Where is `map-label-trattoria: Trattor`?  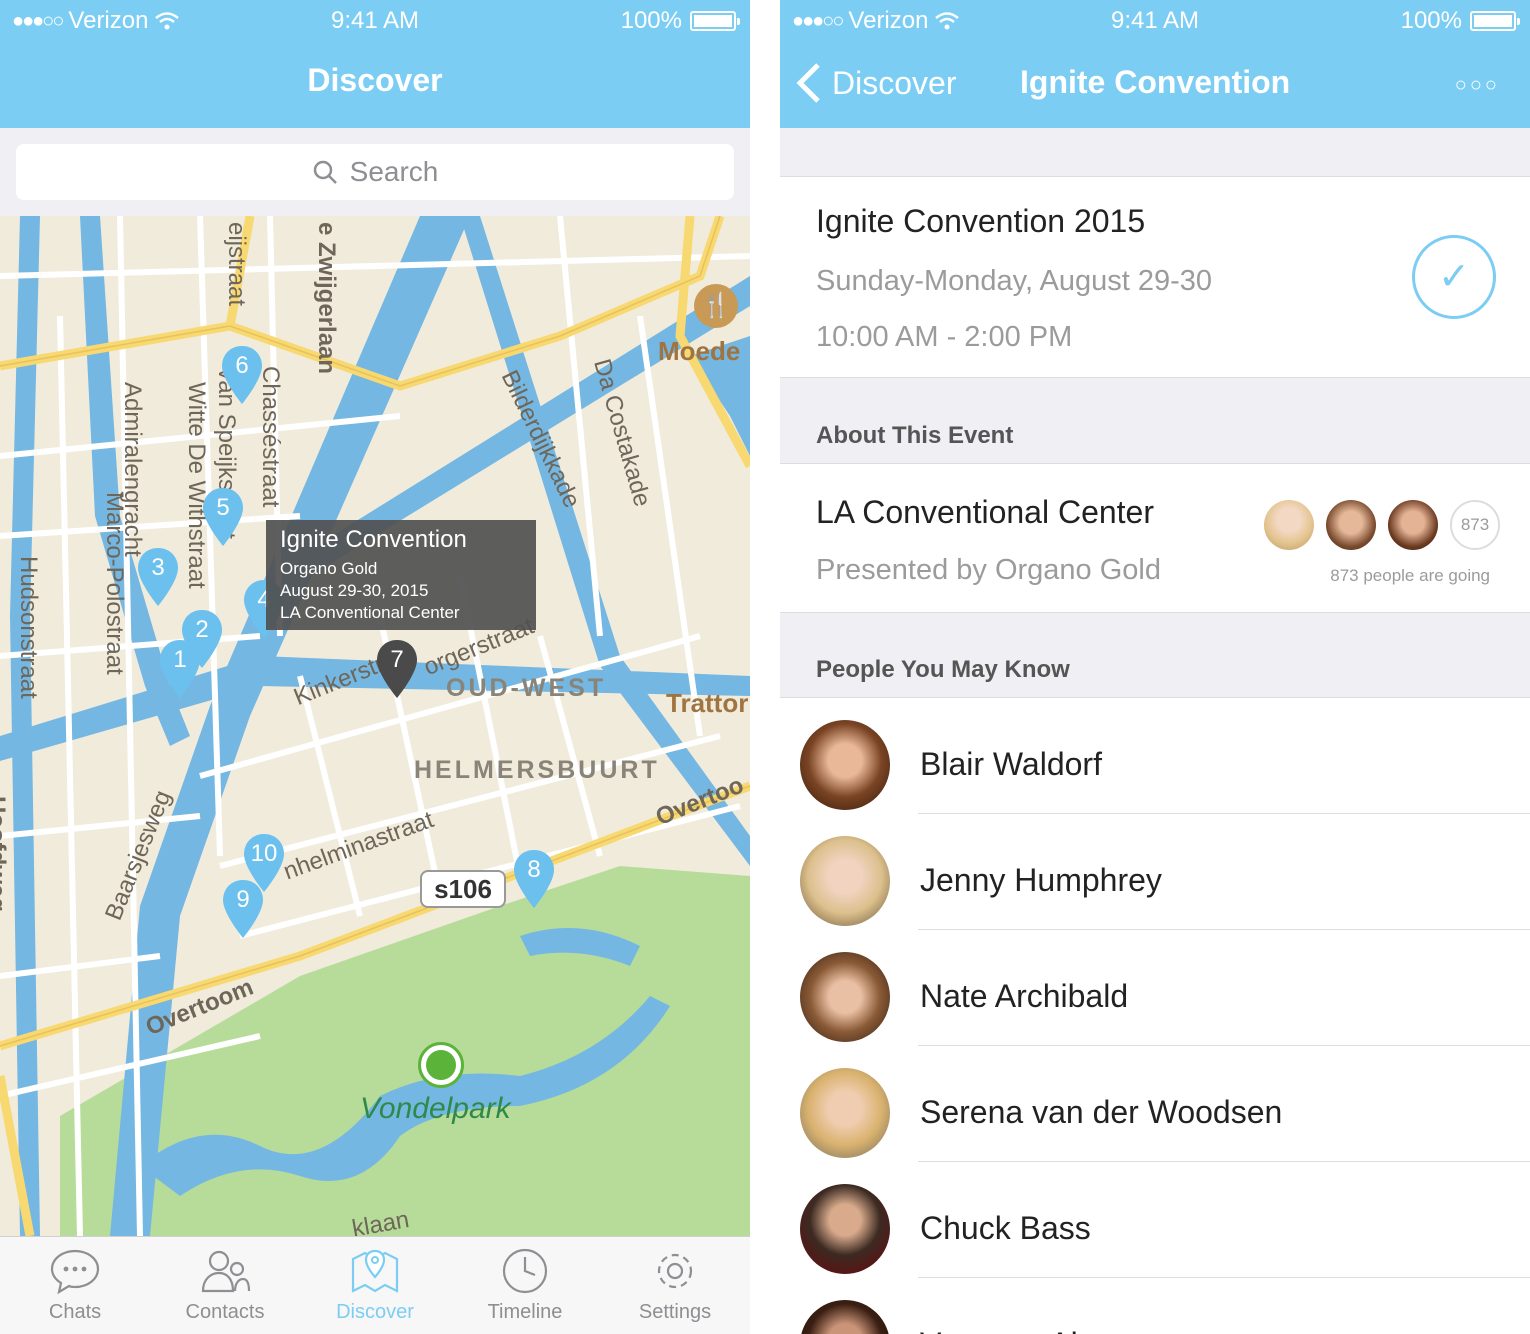
map-label-trattoria: Trattor is located at coordinates (707, 703).